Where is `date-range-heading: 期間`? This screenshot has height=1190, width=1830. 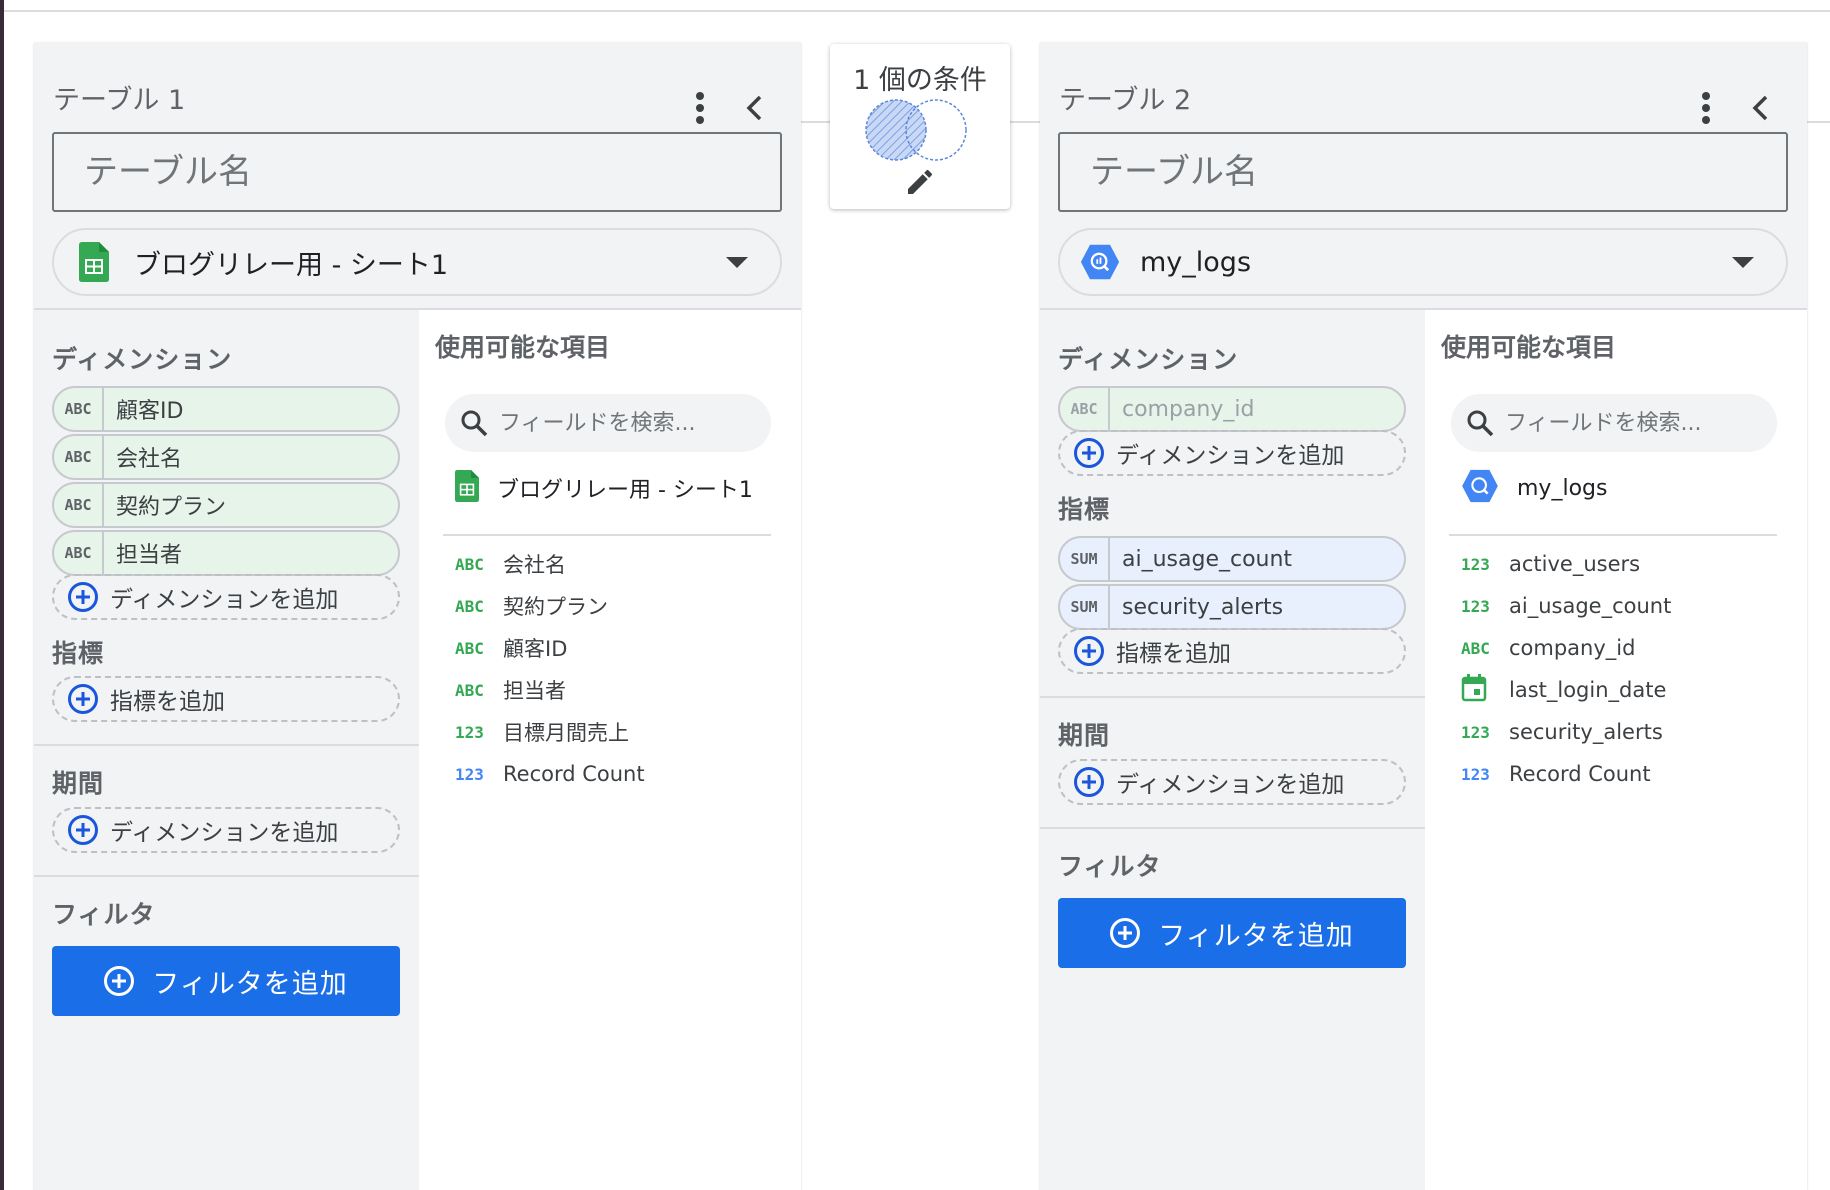
date-range-heading: 期間 is located at coordinates (1084, 735).